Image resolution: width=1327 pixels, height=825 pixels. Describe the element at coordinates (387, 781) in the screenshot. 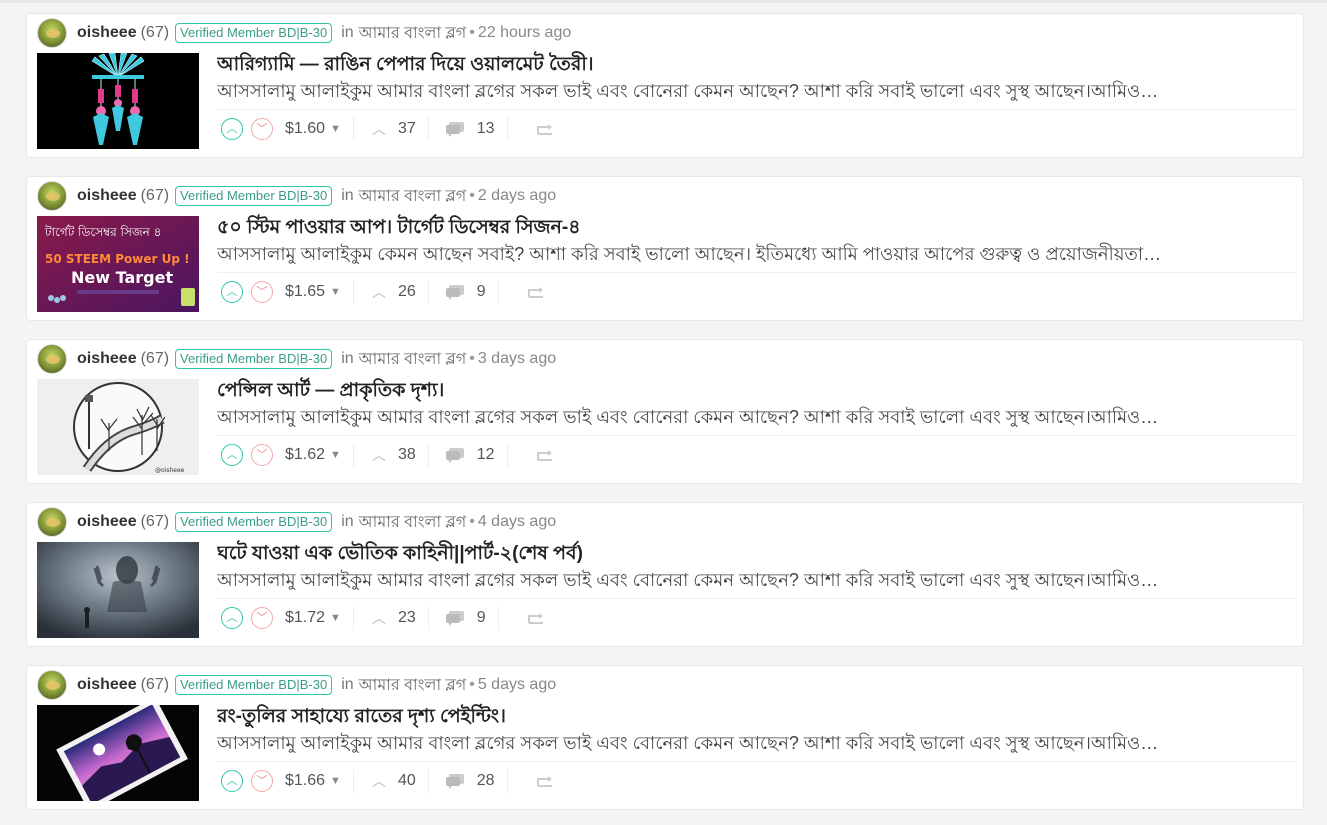

I see `post-actions: ︿ ﹀ $1.66 ▼ ︿ 40 28` at that location.